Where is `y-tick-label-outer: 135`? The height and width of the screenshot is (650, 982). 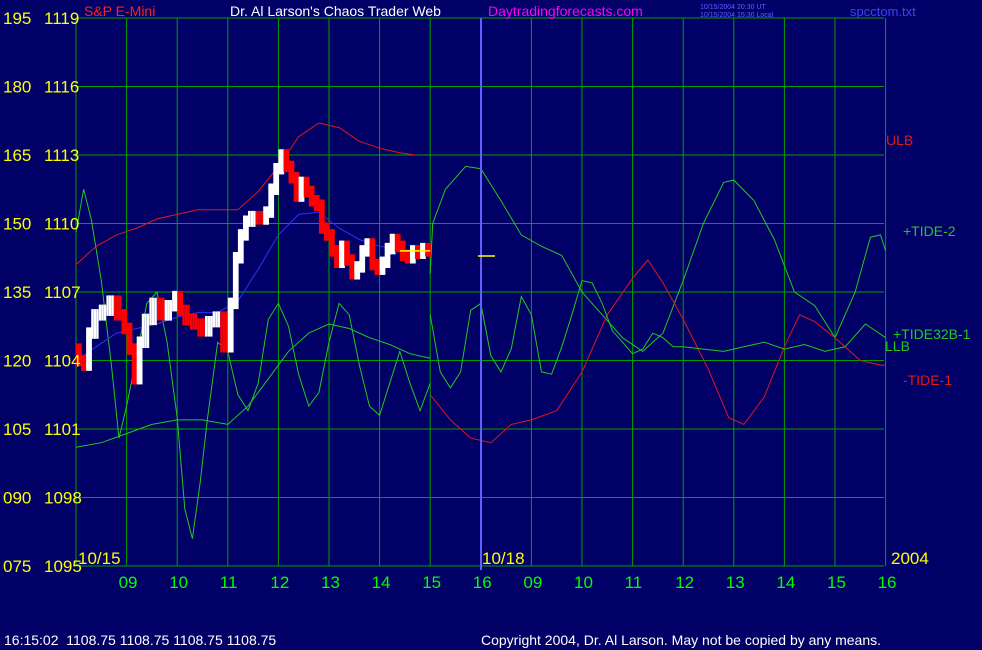 y-tick-label-outer: 135 is located at coordinates (17, 292).